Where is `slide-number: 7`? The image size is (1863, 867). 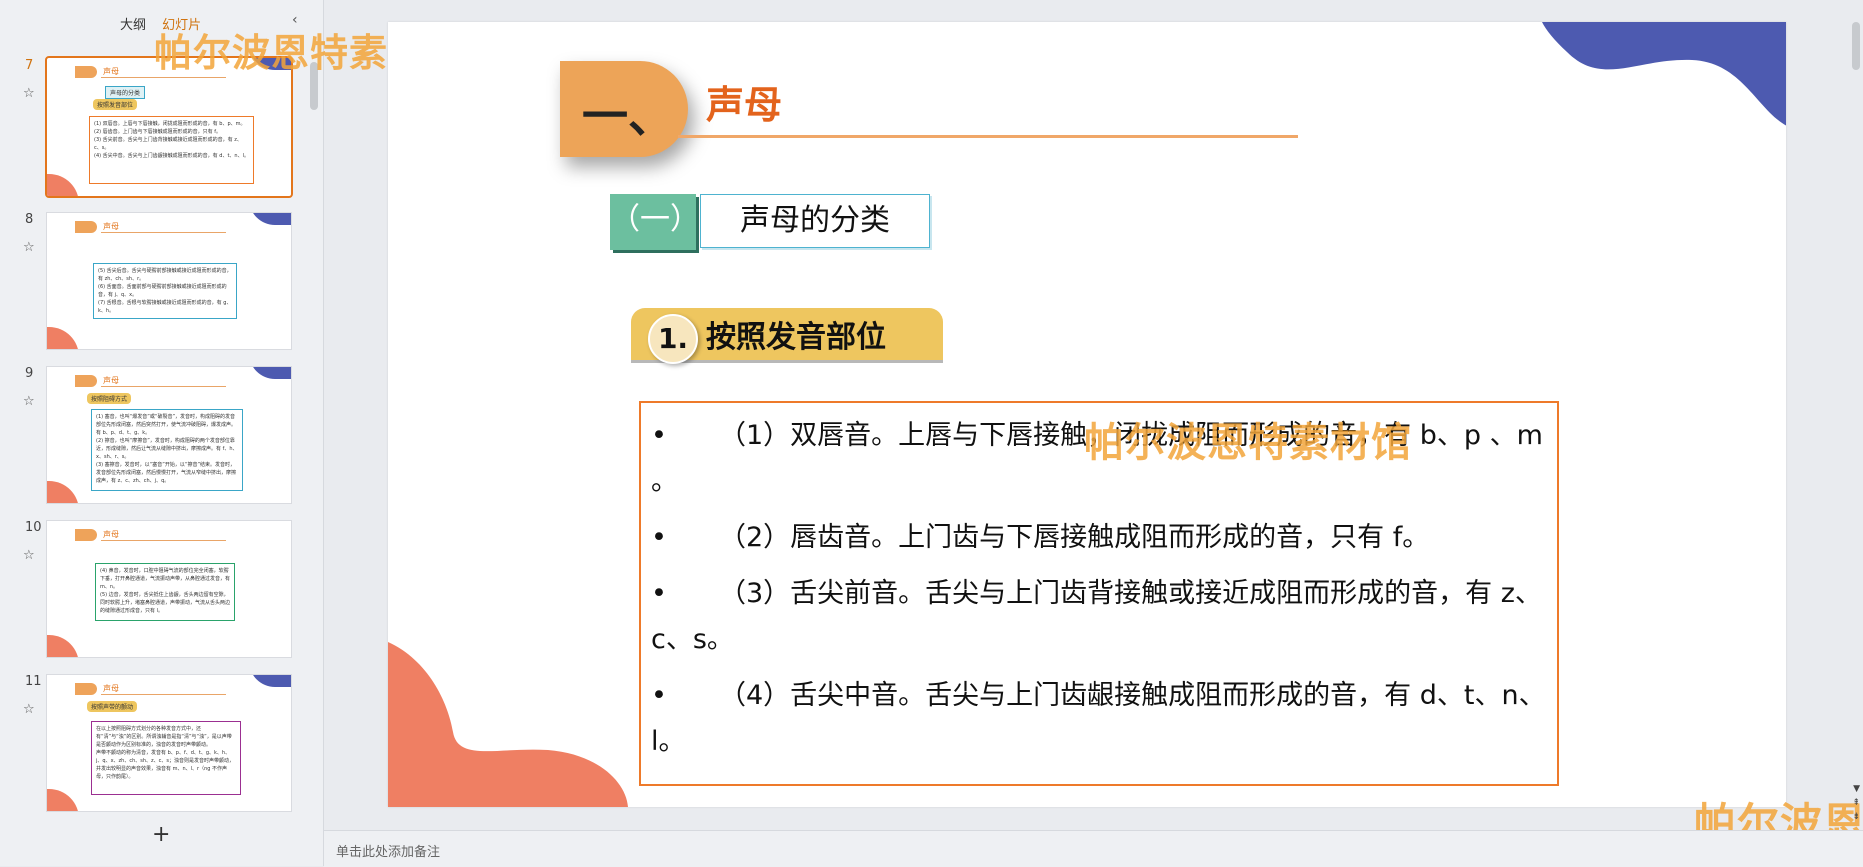 slide-number: 7 is located at coordinates (29, 65).